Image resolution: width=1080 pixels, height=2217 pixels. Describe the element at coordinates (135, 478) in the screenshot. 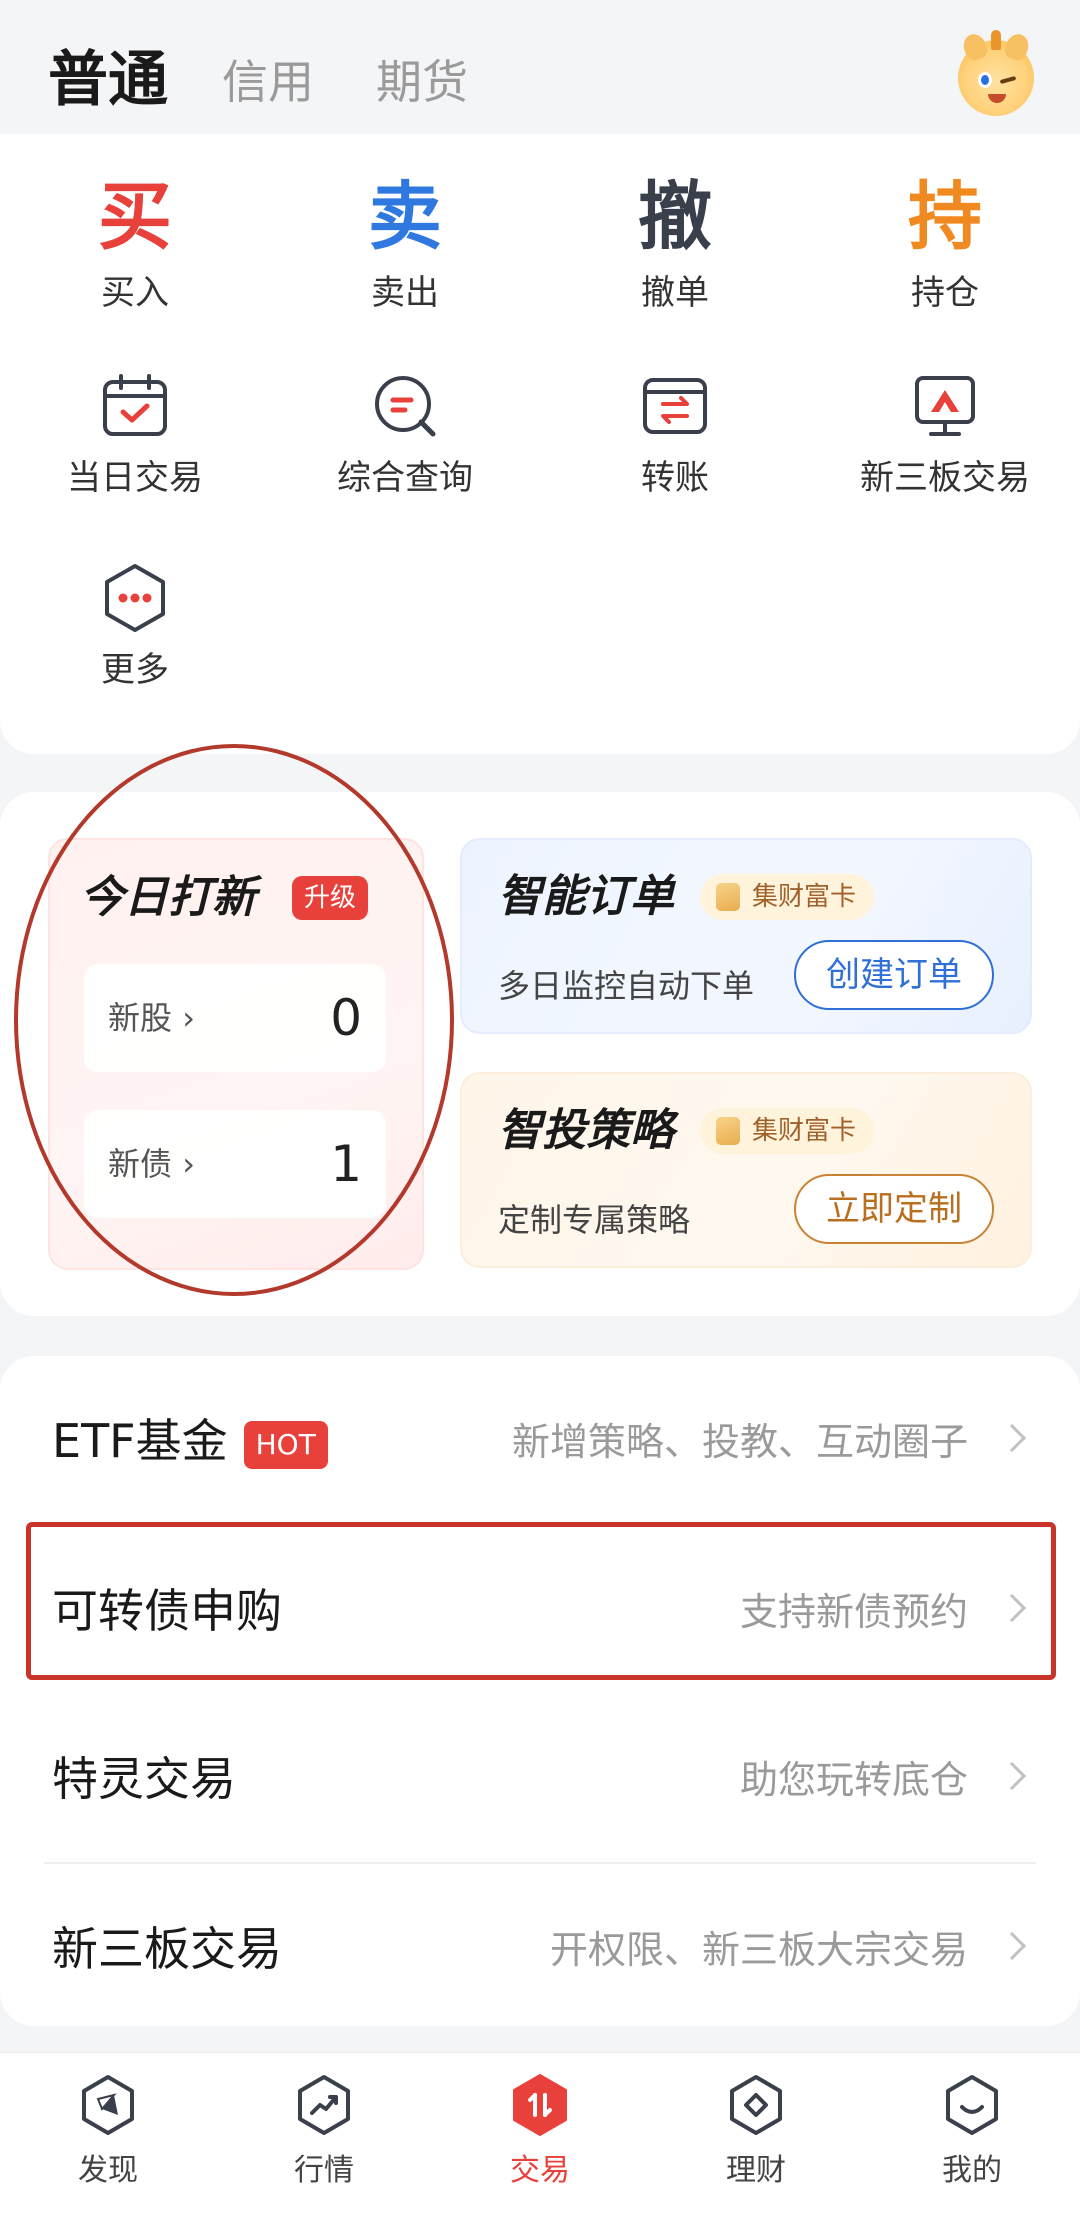

I see `today-trades-label: 当日交易` at that location.